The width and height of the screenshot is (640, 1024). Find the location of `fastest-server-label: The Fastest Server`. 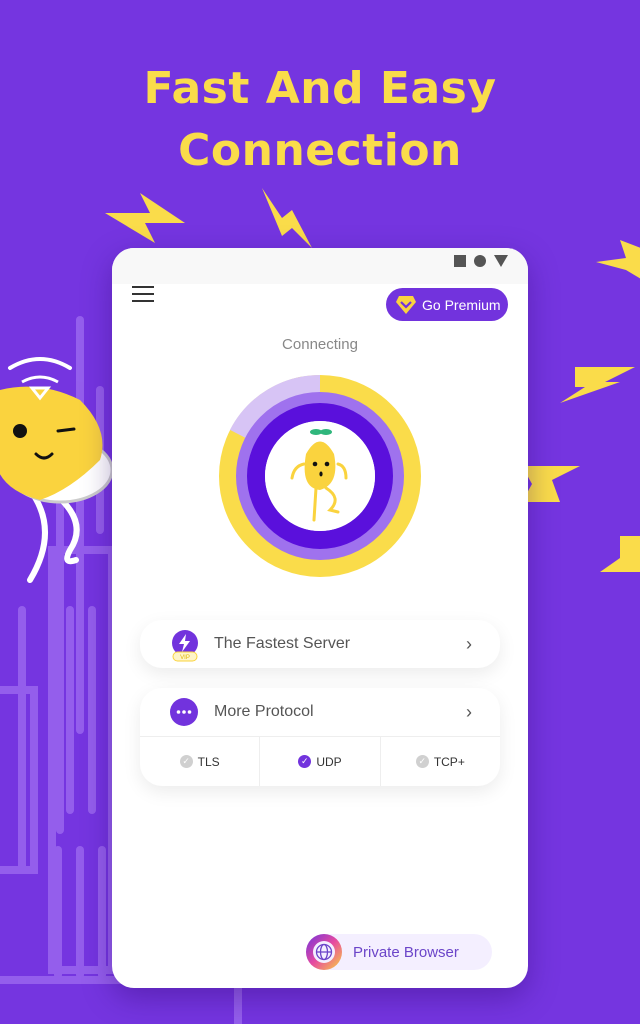

fastest-server-label: The Fastest Server is located at coordinates (282, 643).